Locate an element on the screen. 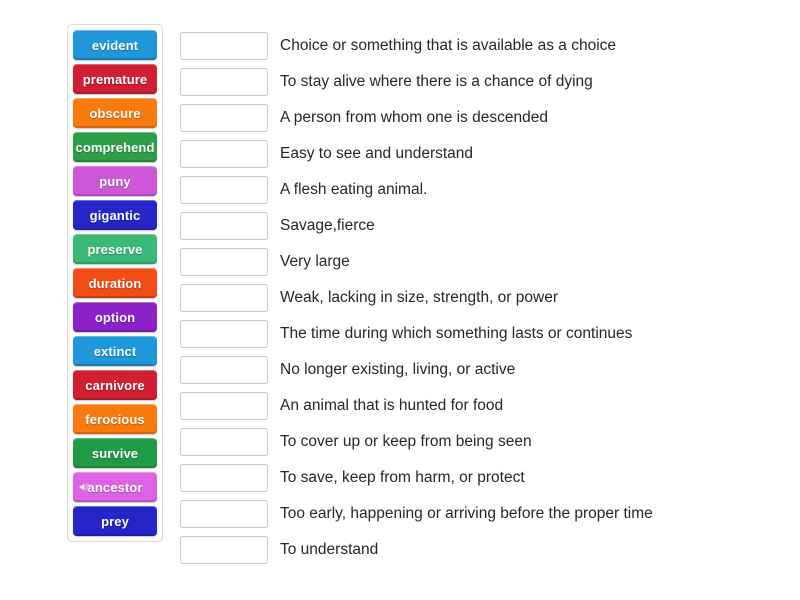  definition-row: Savage,fierce is located at coordinates (480, 226).